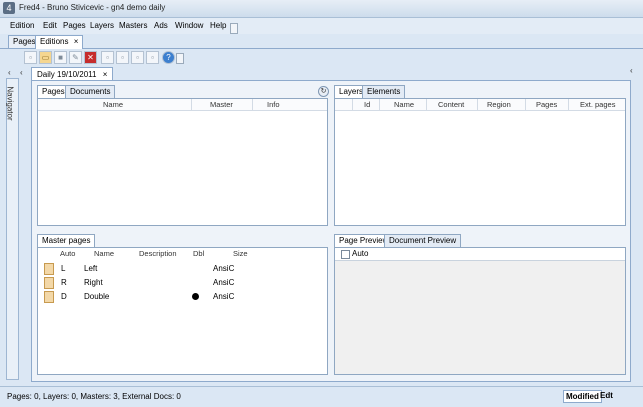 This screenshot has width=643, height=407. I want to click on tab-label: Elements, so click(384, 91).